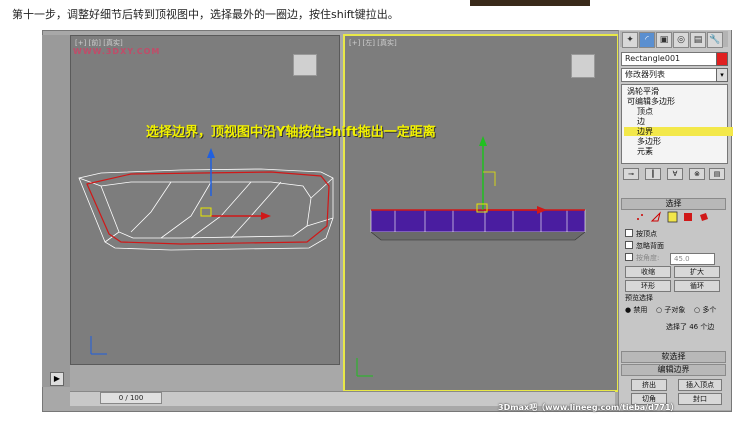  Describe the element at coordinates (678, 131) in the screenshot. I see `stack-item-border: 边界` at that location.